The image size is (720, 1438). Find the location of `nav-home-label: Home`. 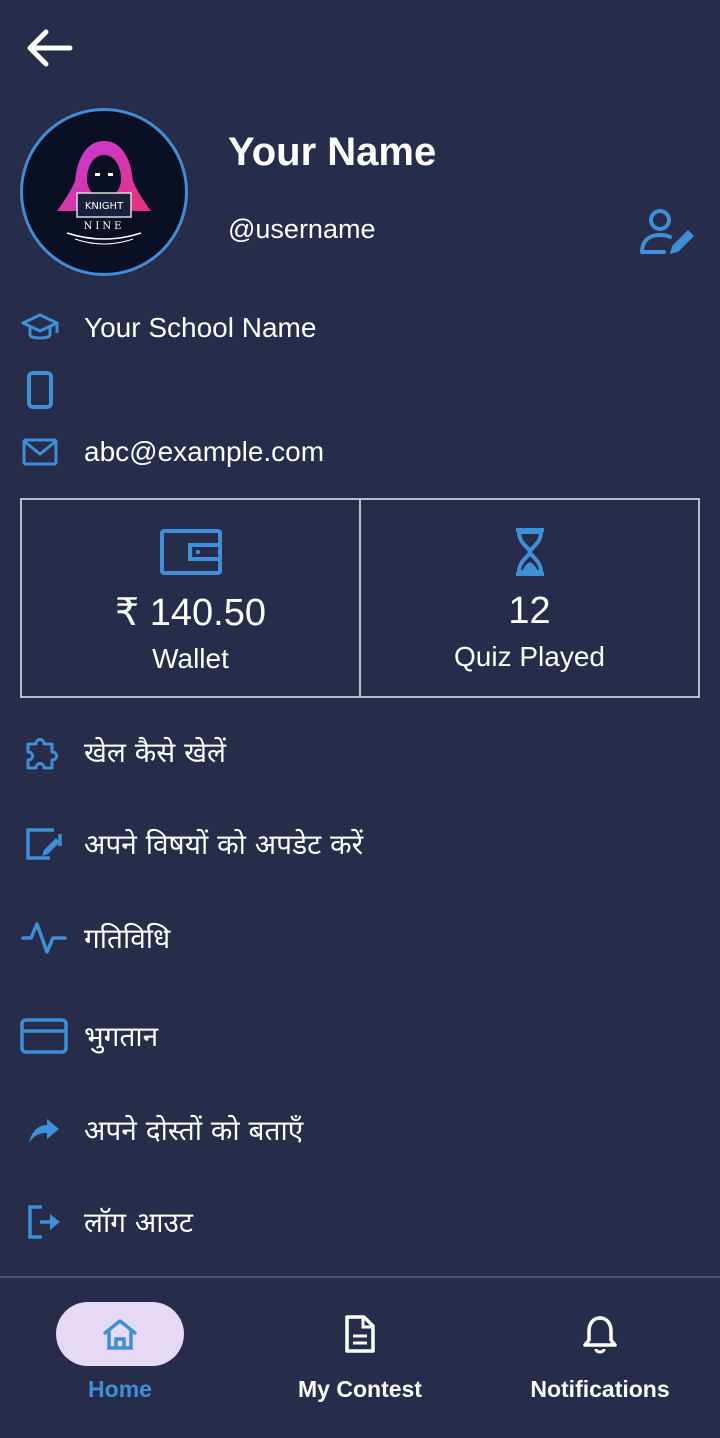

nav-home-label: Home is located at coordinates (120, 1389).